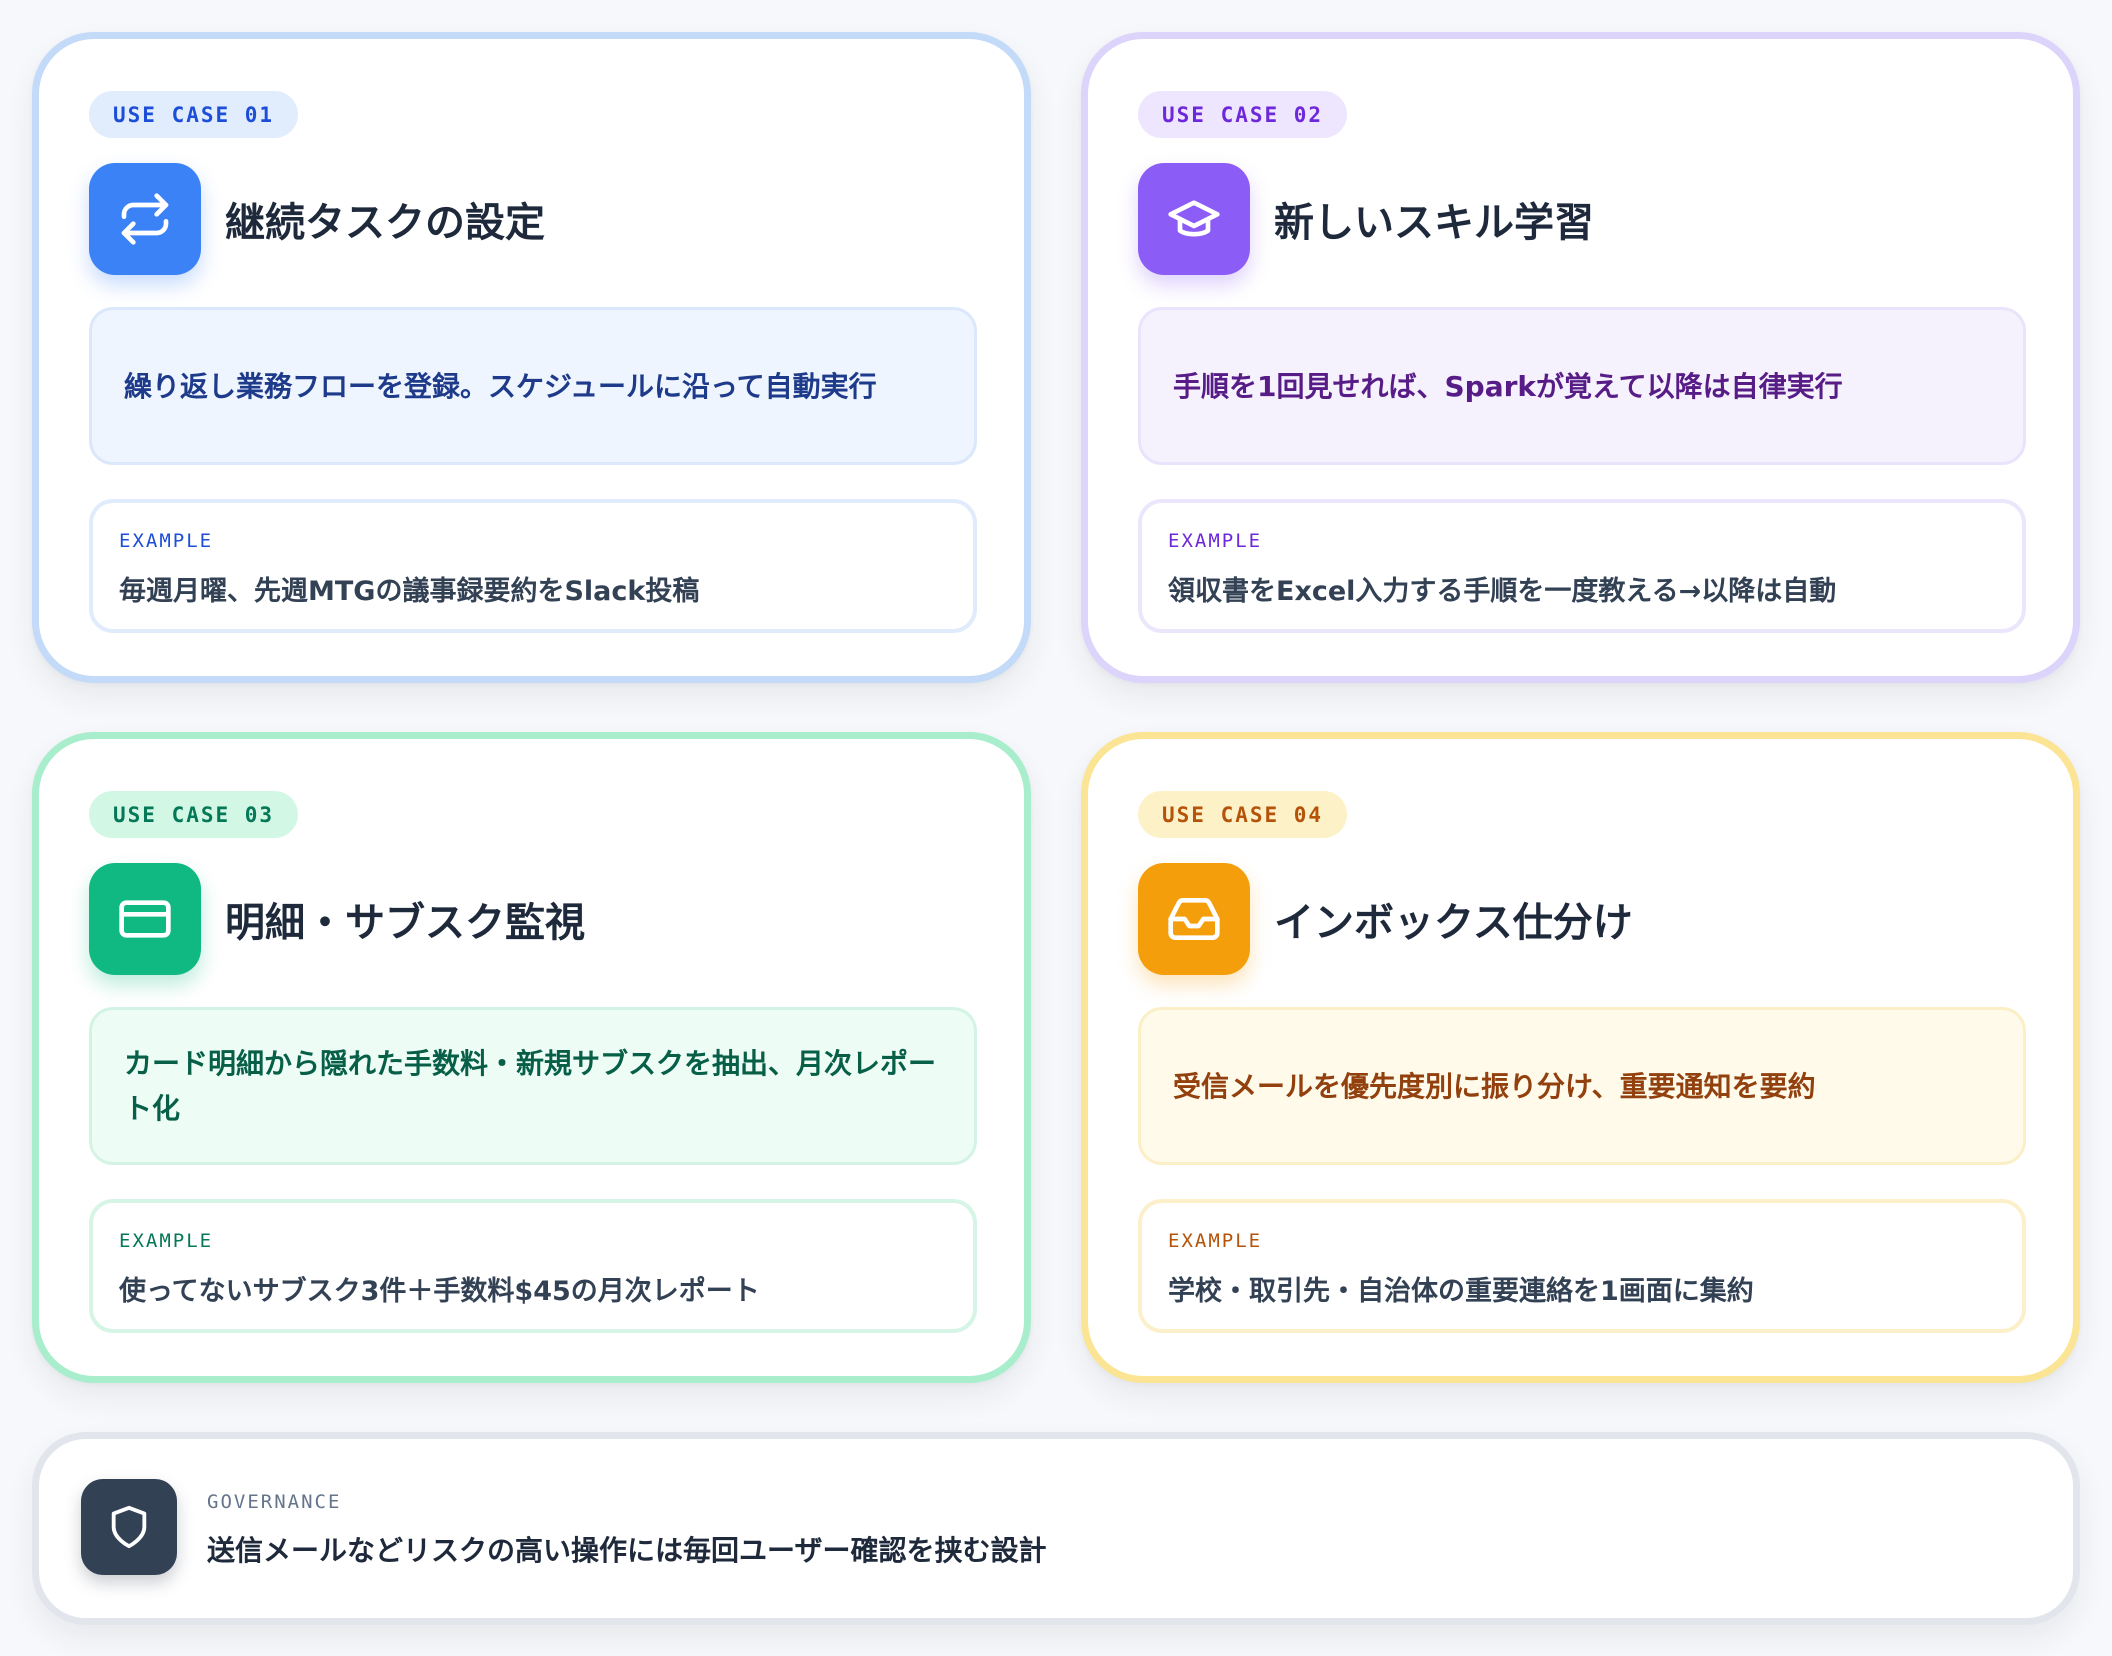 This screenshot has width=2112, height=1656. Describe the element at coordinates (1582, 1266) in the screenshot. I see `example-box: EXAMPLE 学校・取引先・自治体の重要連絡を1画面に集約` at that location.